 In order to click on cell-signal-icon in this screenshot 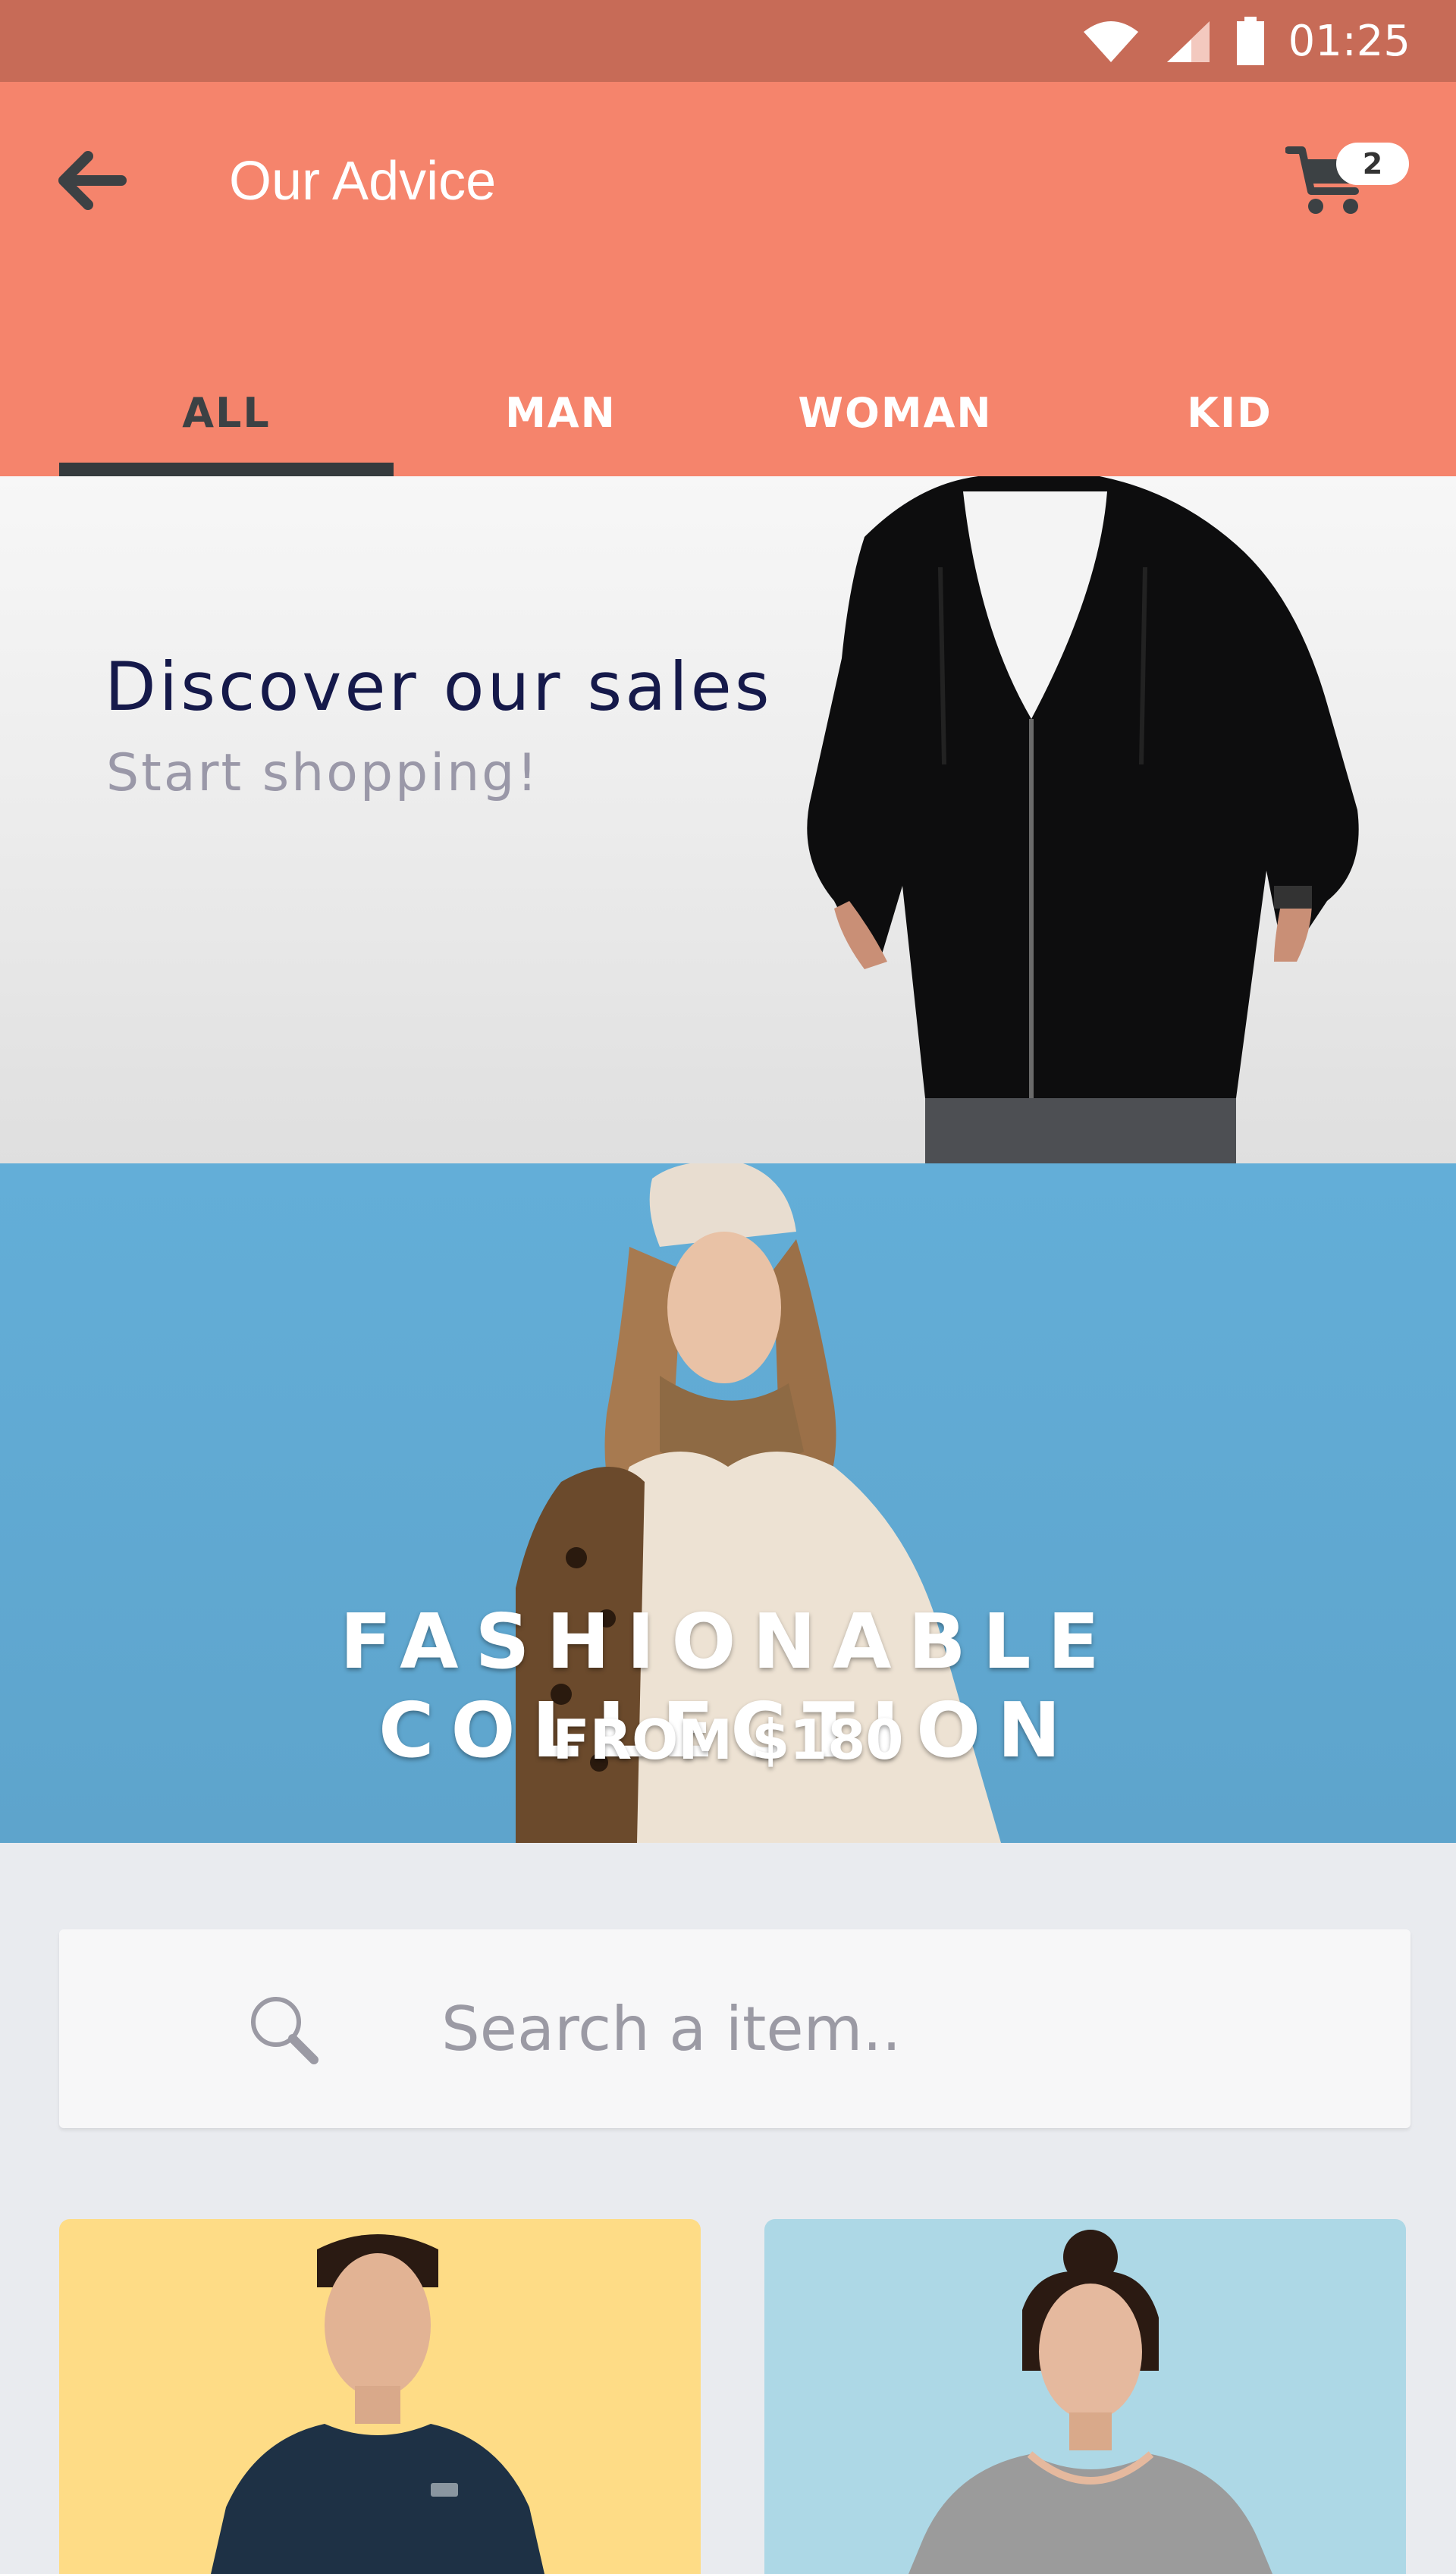, I will do `click(1188, 41)`.